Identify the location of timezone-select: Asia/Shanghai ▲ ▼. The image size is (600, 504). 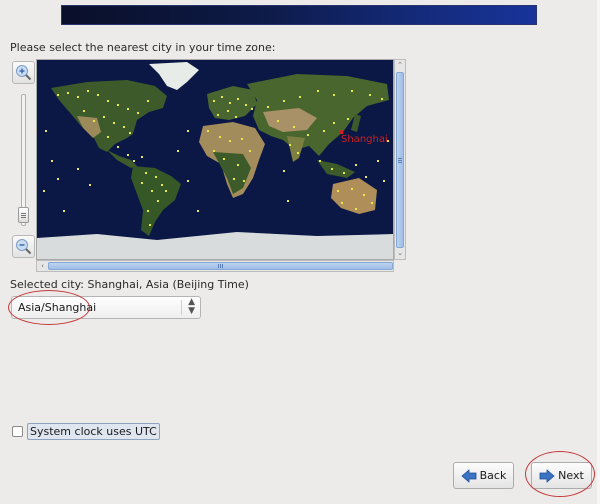
(106, 307).